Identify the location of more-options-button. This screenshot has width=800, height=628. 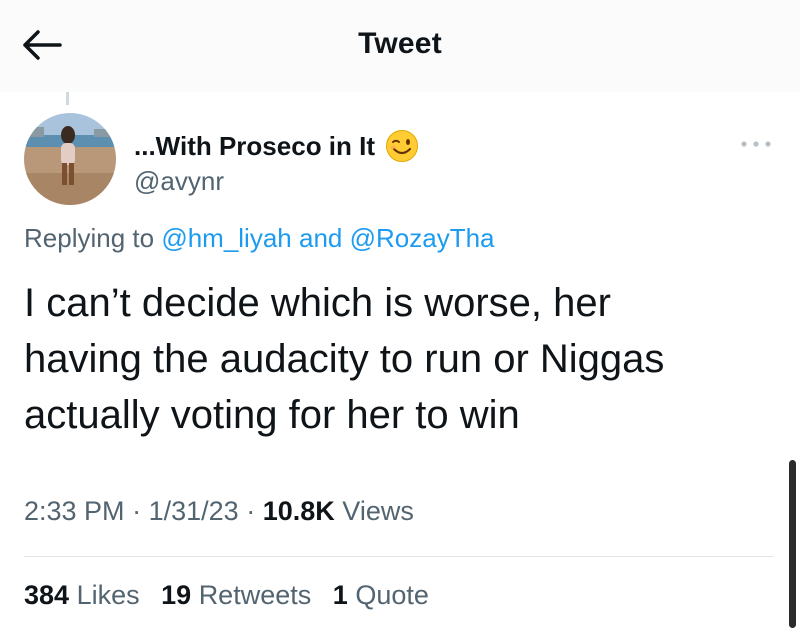
(756, 144).